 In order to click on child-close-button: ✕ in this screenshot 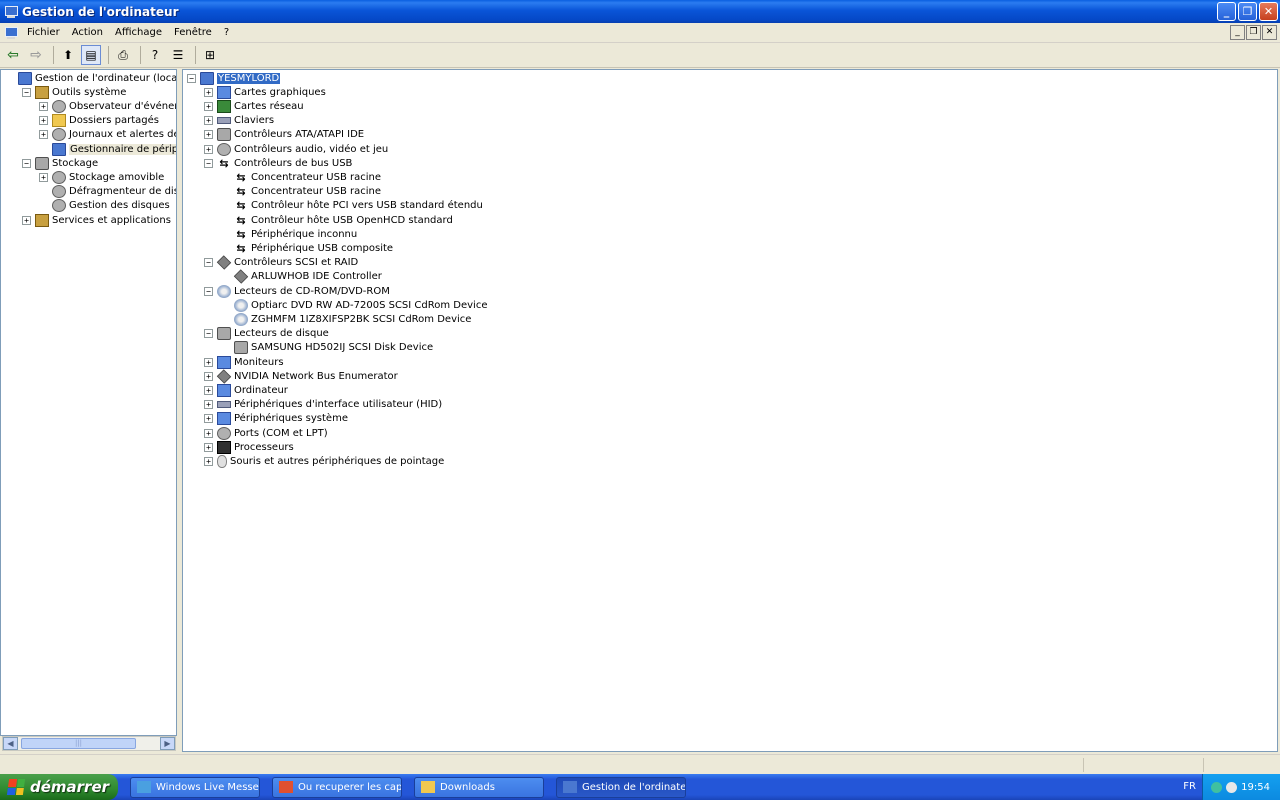, I will do `click(1269, 32)`.